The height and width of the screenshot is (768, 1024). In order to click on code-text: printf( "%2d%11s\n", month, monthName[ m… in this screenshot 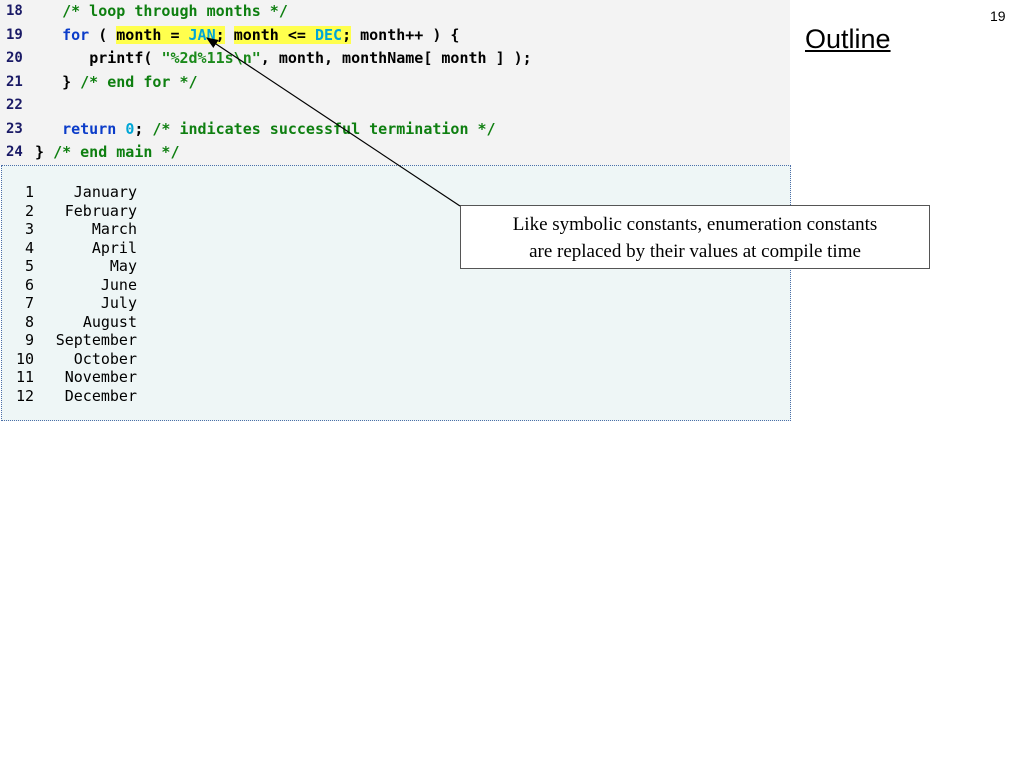, I will do `click(283, 58)`.